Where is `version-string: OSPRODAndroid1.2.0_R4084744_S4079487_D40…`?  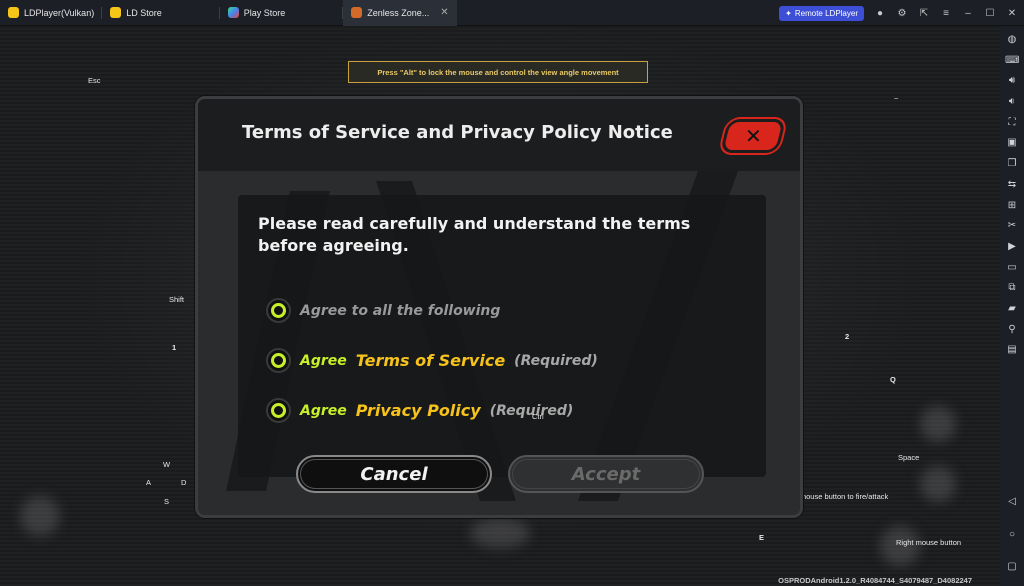 version-string: OSPRODAndroid1.2.0_R4084744_S4079487_D40… is located at coordinates (875, 580).